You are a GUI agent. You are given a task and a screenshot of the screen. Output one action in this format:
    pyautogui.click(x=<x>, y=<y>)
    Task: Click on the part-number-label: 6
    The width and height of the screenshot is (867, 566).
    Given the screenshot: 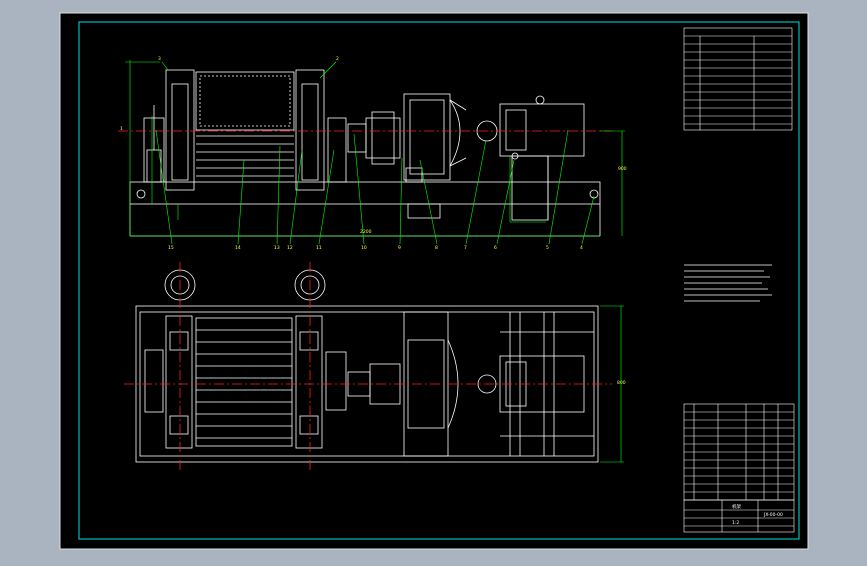 What is the action you would take?
    pyautogui.click(x=495, y=248)
    